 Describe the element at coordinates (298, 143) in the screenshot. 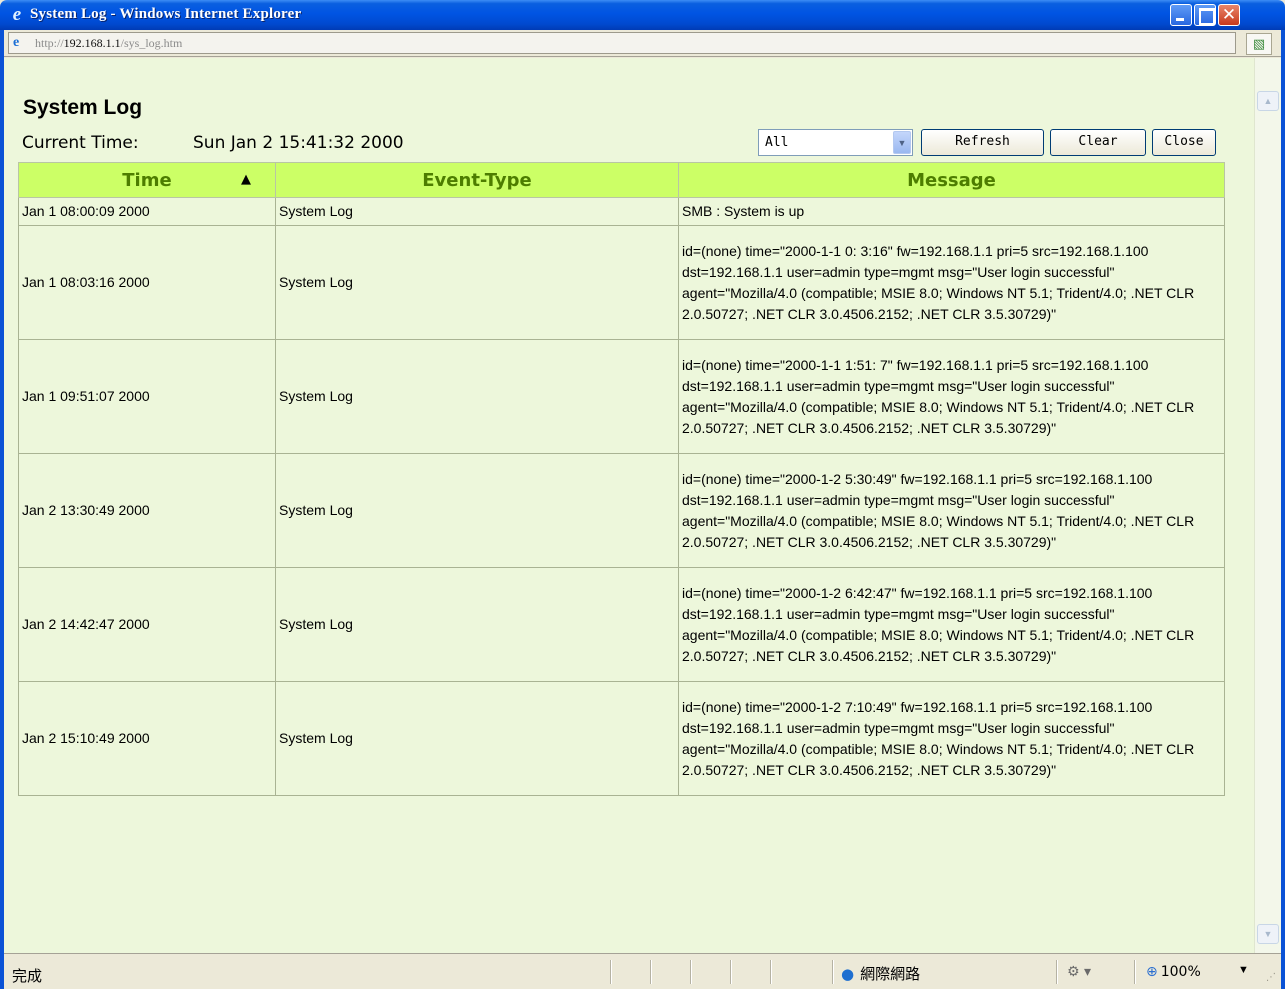

I see `current-time-value: Sun Jan 2 15:41:32 2000` at that location.